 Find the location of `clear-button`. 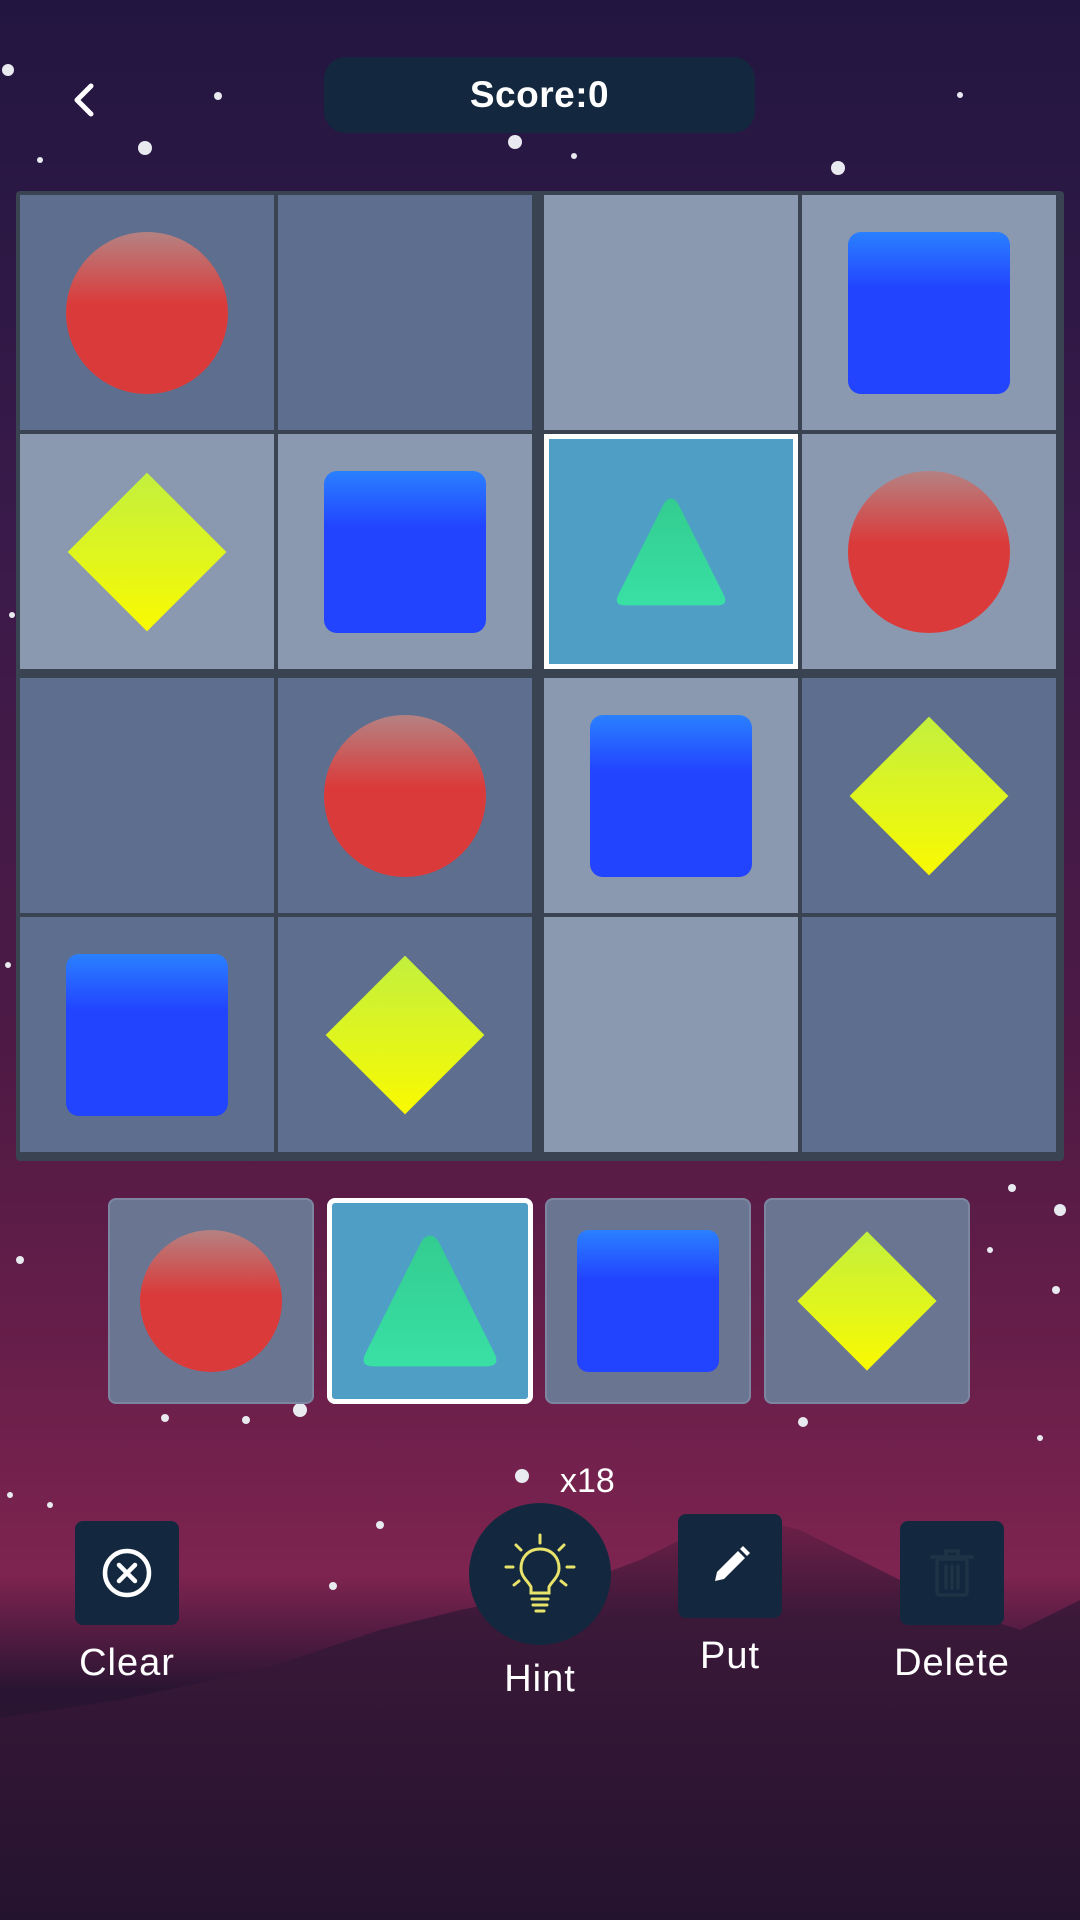

clear-button is located at coordinates (127, 1573).